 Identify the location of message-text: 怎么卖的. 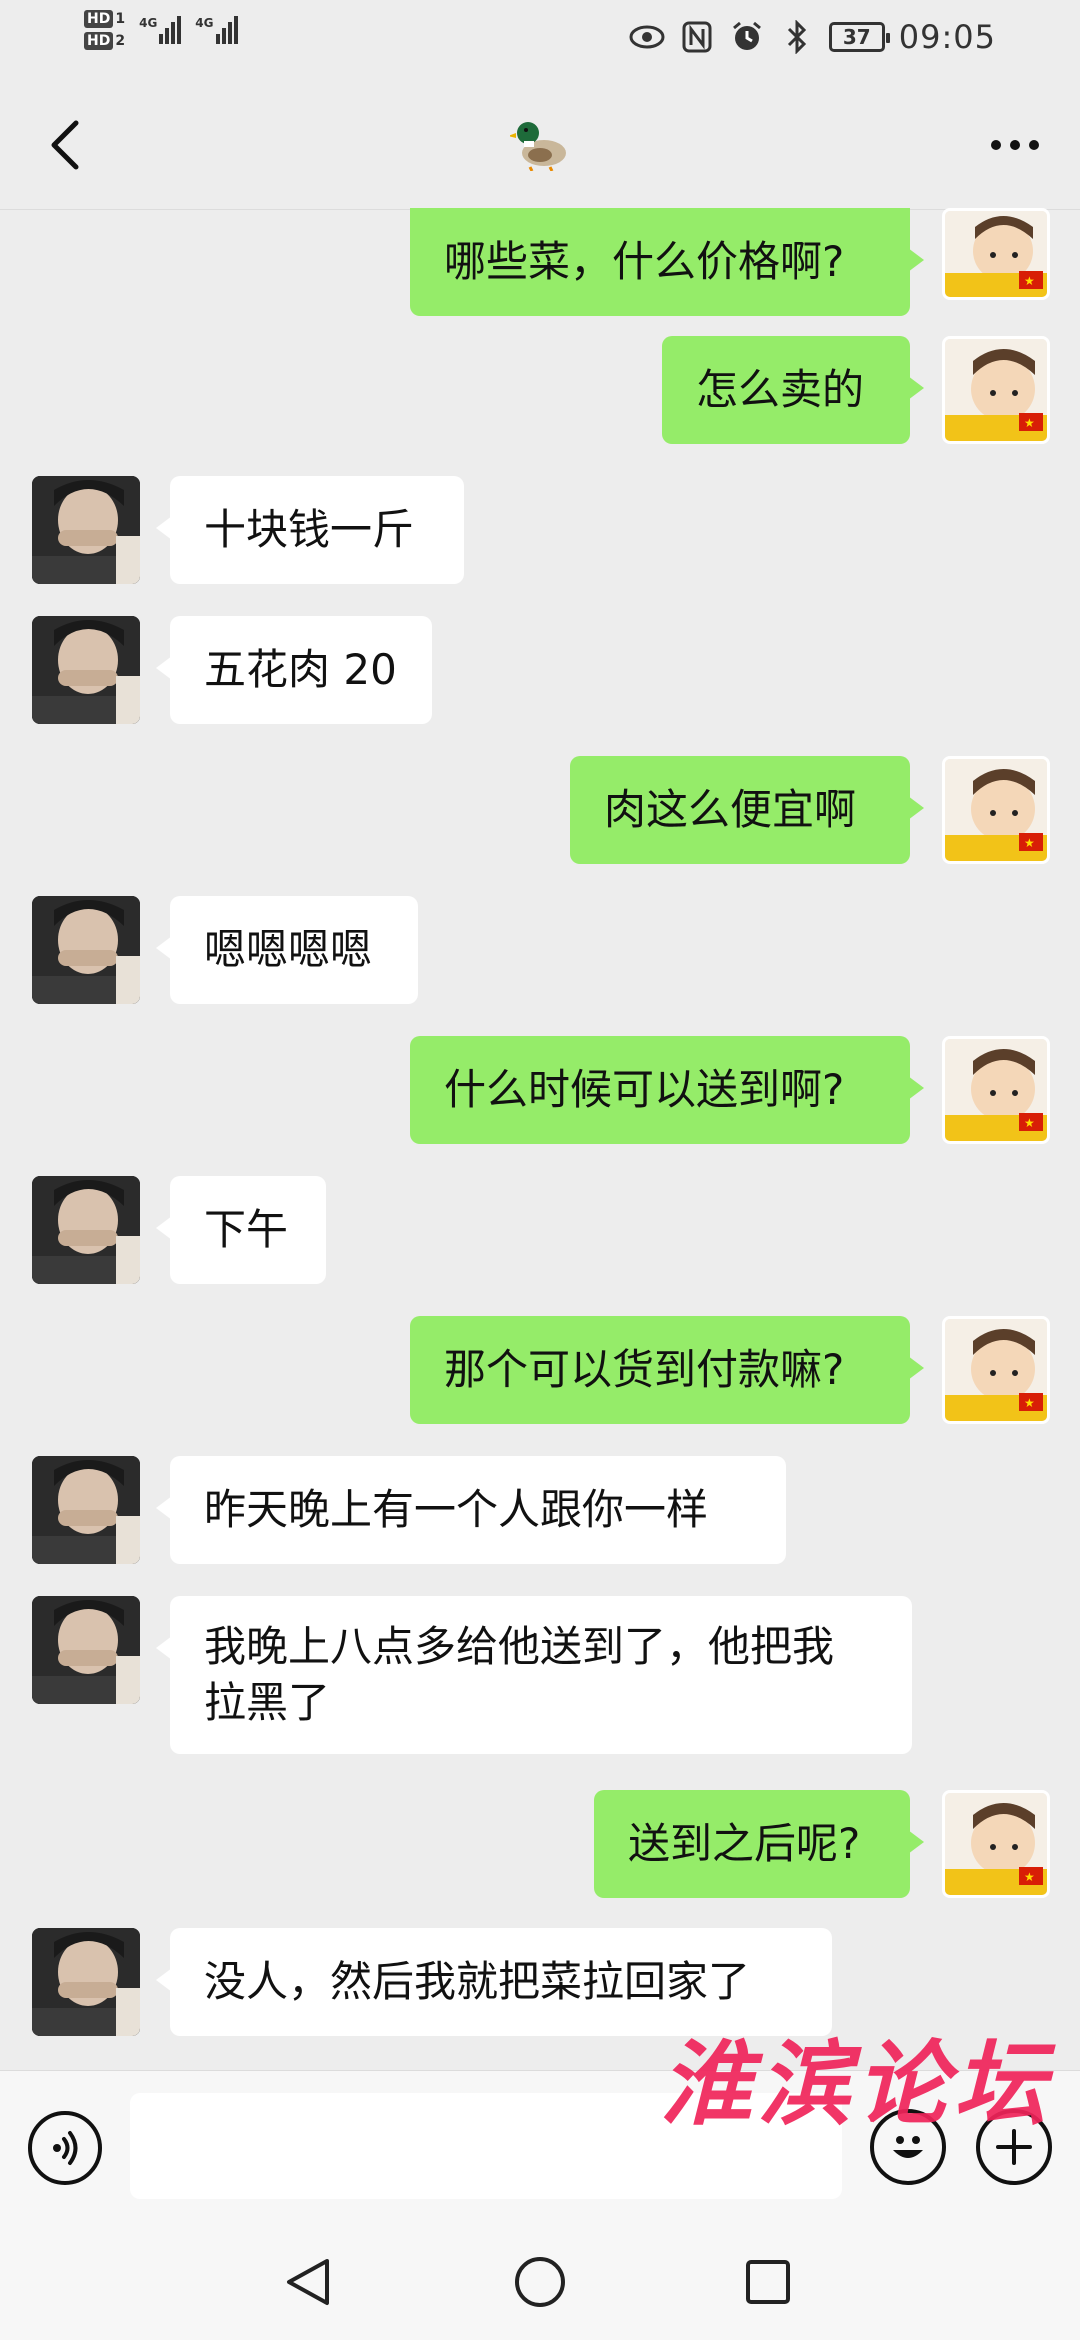
(780, 389).